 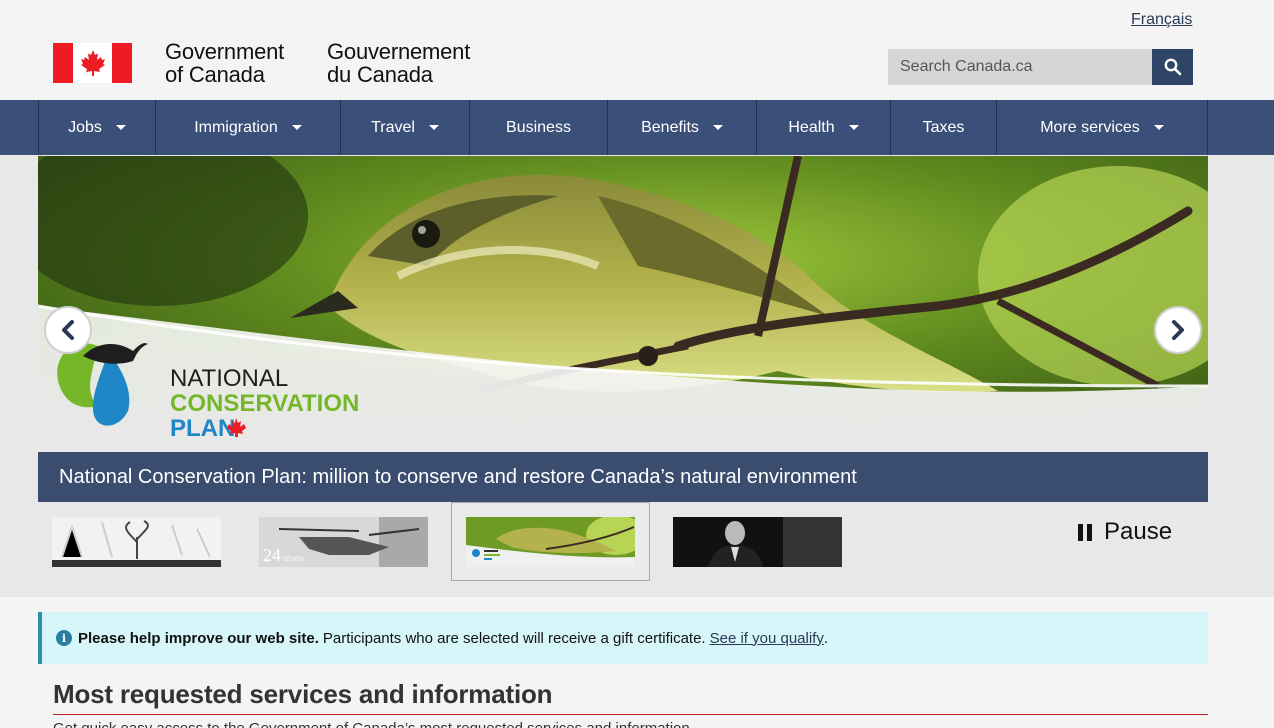 What do you see at coordinates (767, 638) in the screenshot?
I see `see-if-you-qualify-link: See if you qualify` at bounding box center [767, 638].